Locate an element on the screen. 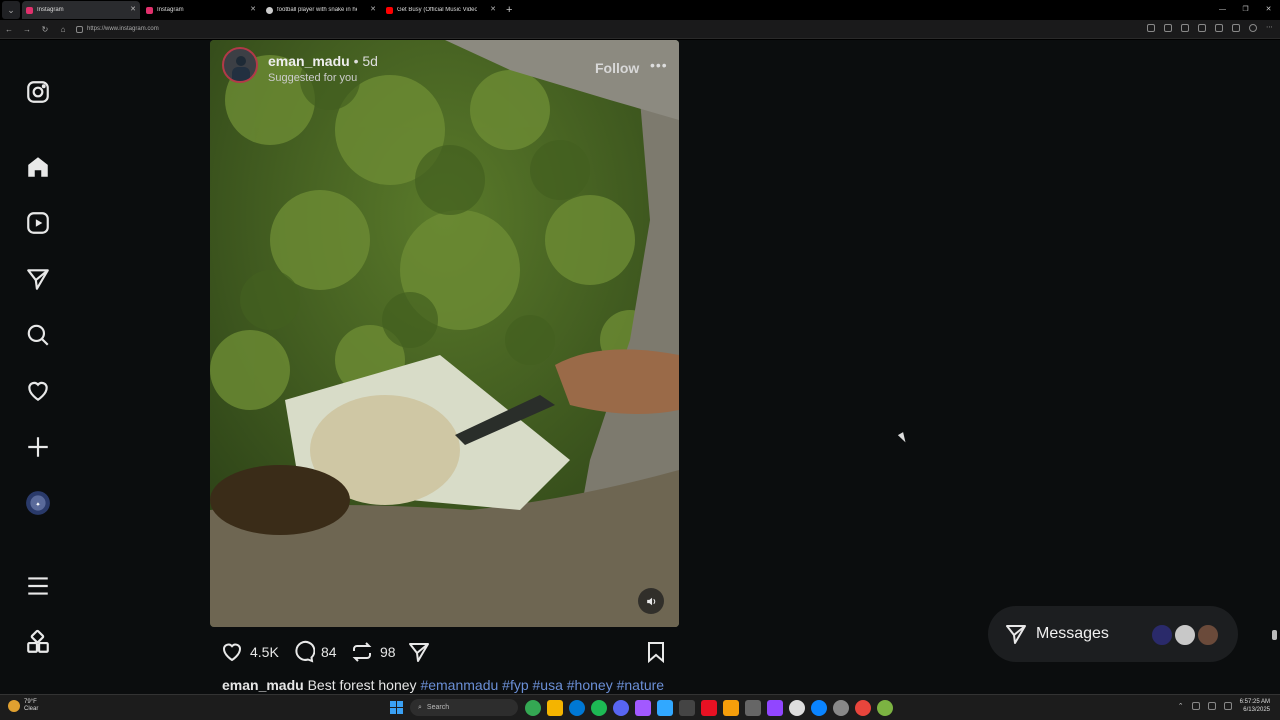 This screenshot has width=1280, height=720. volume-icon is located at coordinates (1211, 706).